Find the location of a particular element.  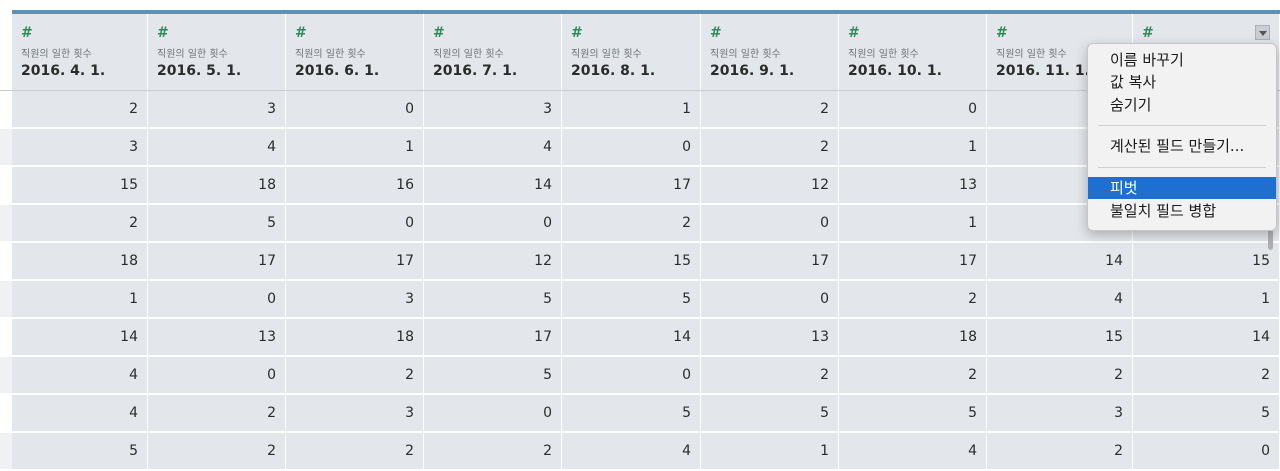

column-title: 2016. 4. 1. is located at coordinates (63, 71).